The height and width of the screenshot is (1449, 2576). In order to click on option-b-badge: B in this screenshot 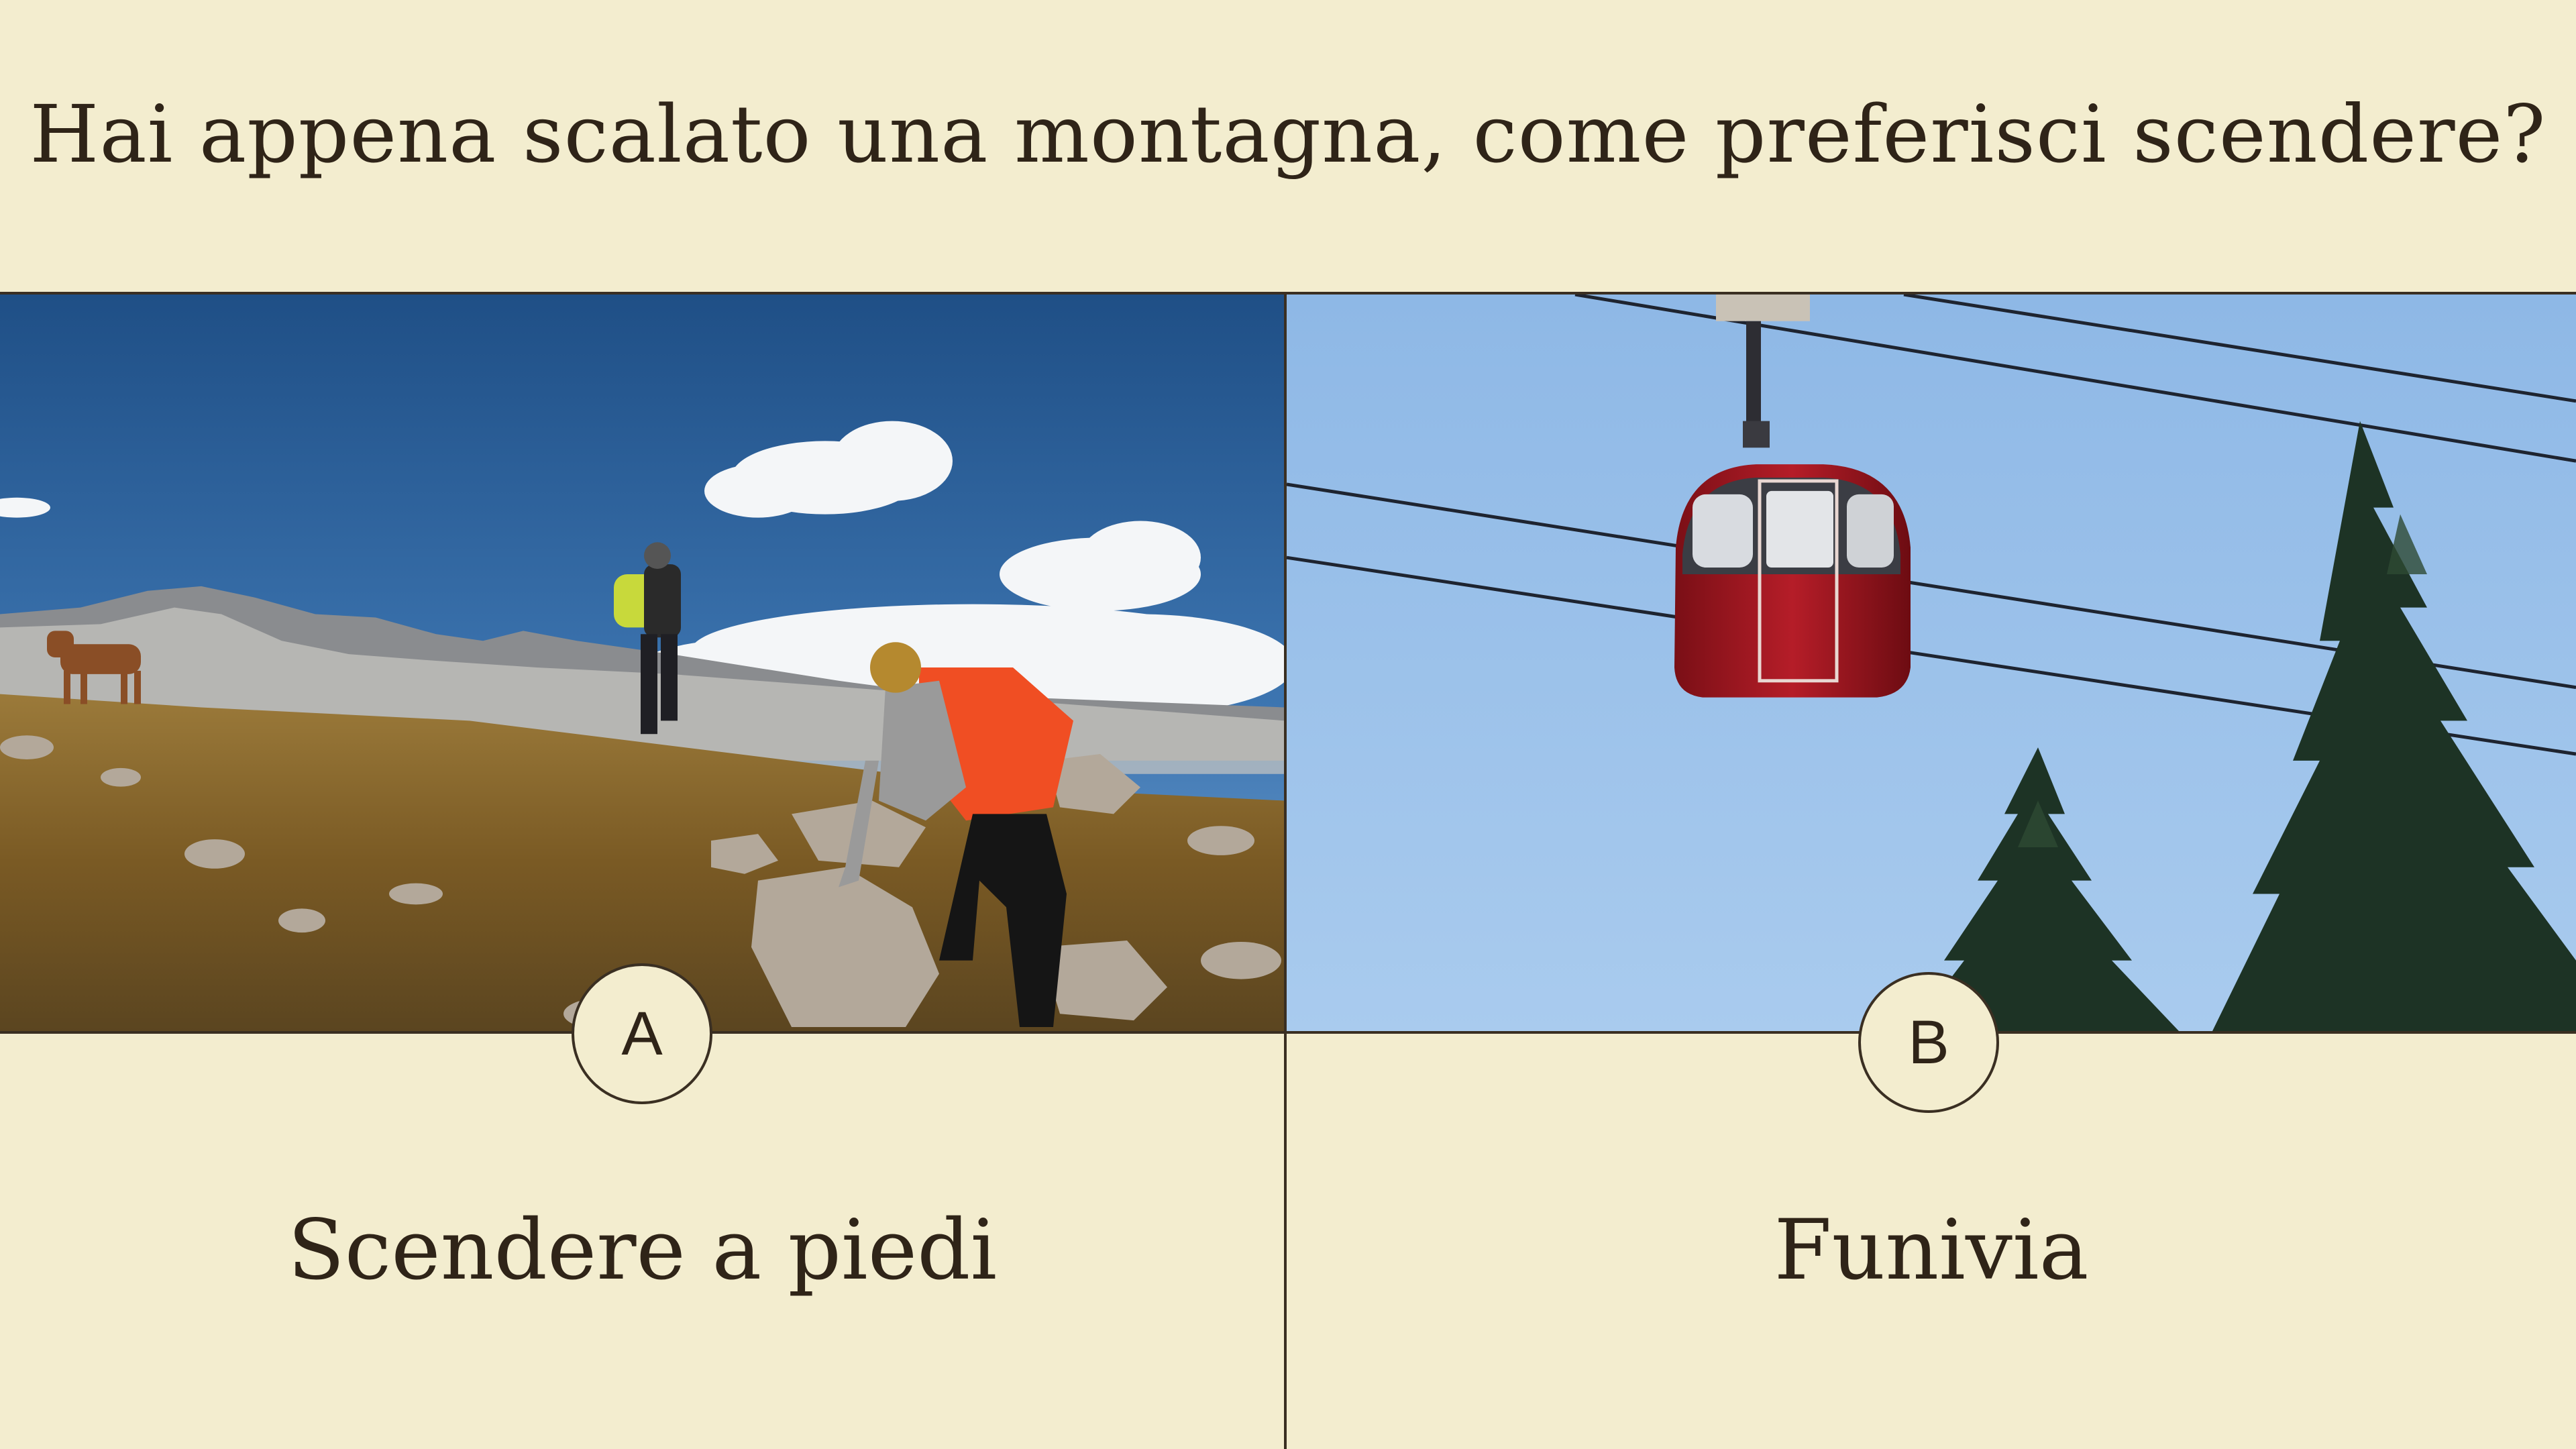, I will do `click(1928, 1042)`.